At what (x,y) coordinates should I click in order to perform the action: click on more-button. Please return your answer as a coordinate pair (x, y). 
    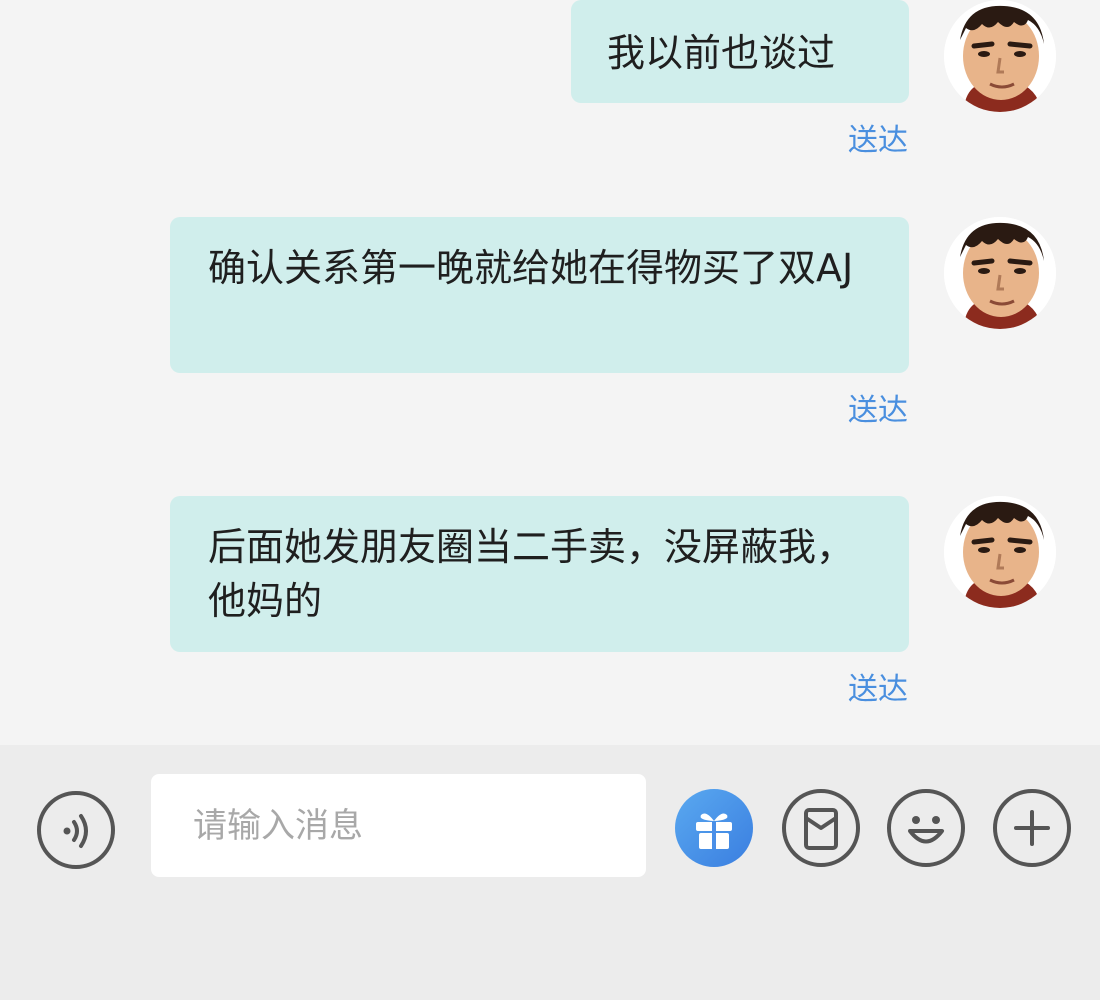
    Looking at the image, I should click on (1032, 828).